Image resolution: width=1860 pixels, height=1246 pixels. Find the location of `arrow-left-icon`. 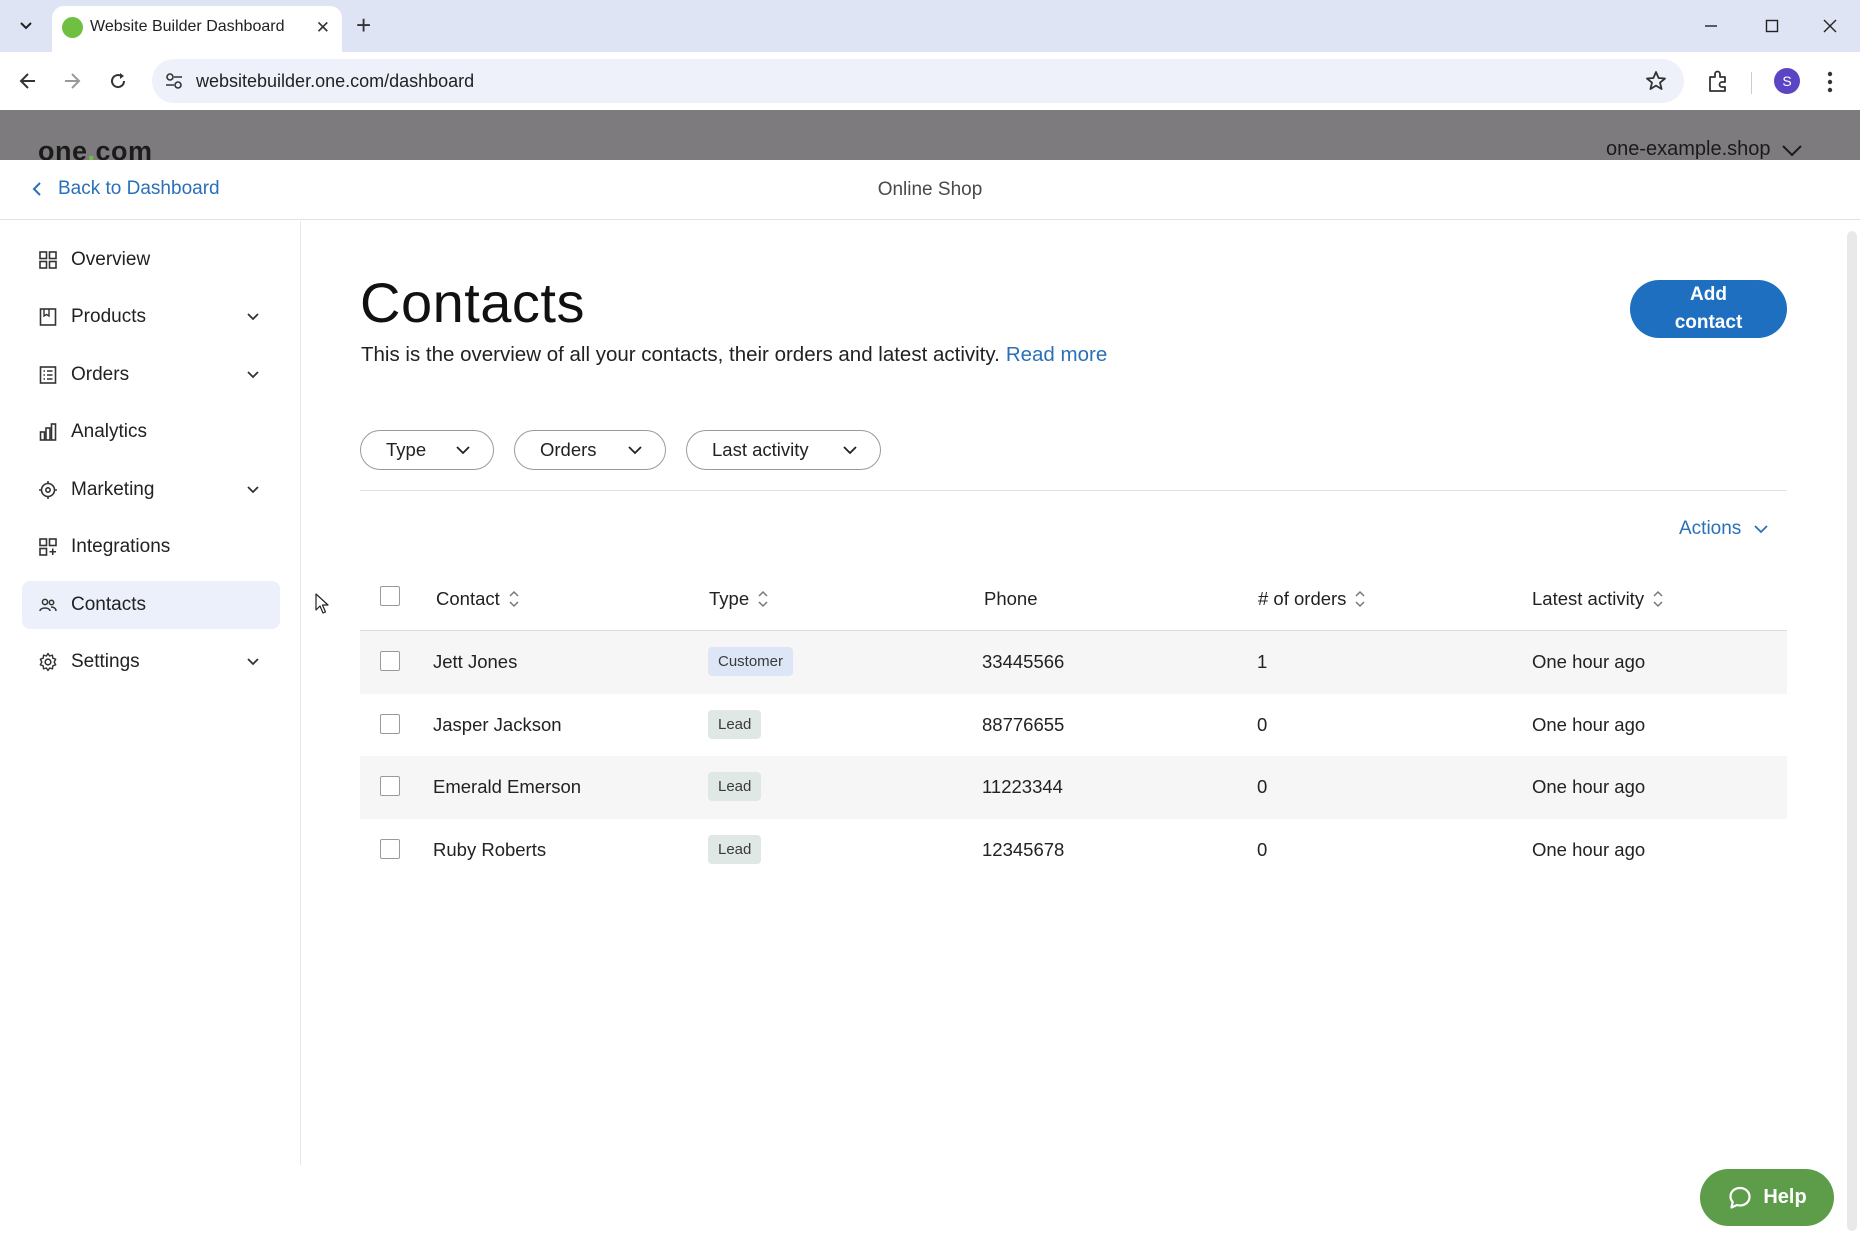

arrow-left-icon is located at coordinates (27, 81).